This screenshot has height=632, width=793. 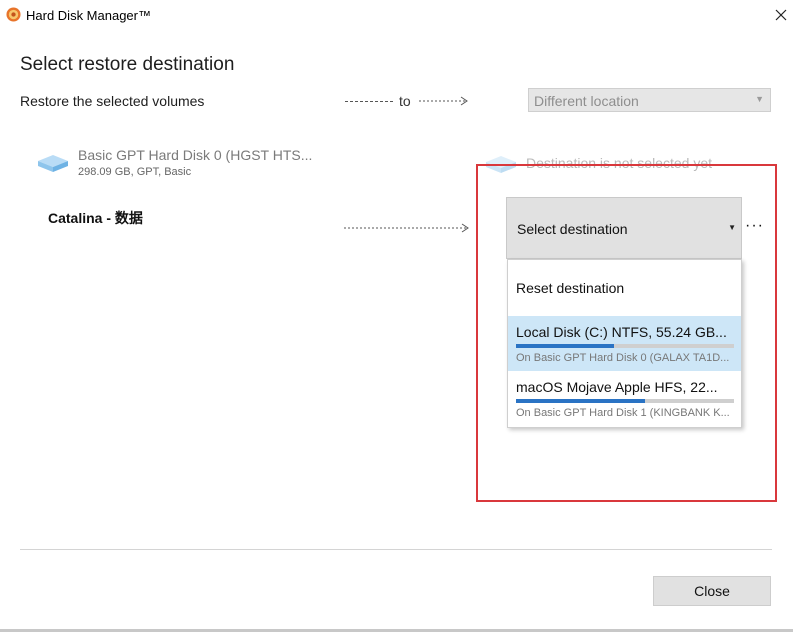 I want to click on restore-volumes-label: Restore the selected volumes, so click(x=112, y=101).